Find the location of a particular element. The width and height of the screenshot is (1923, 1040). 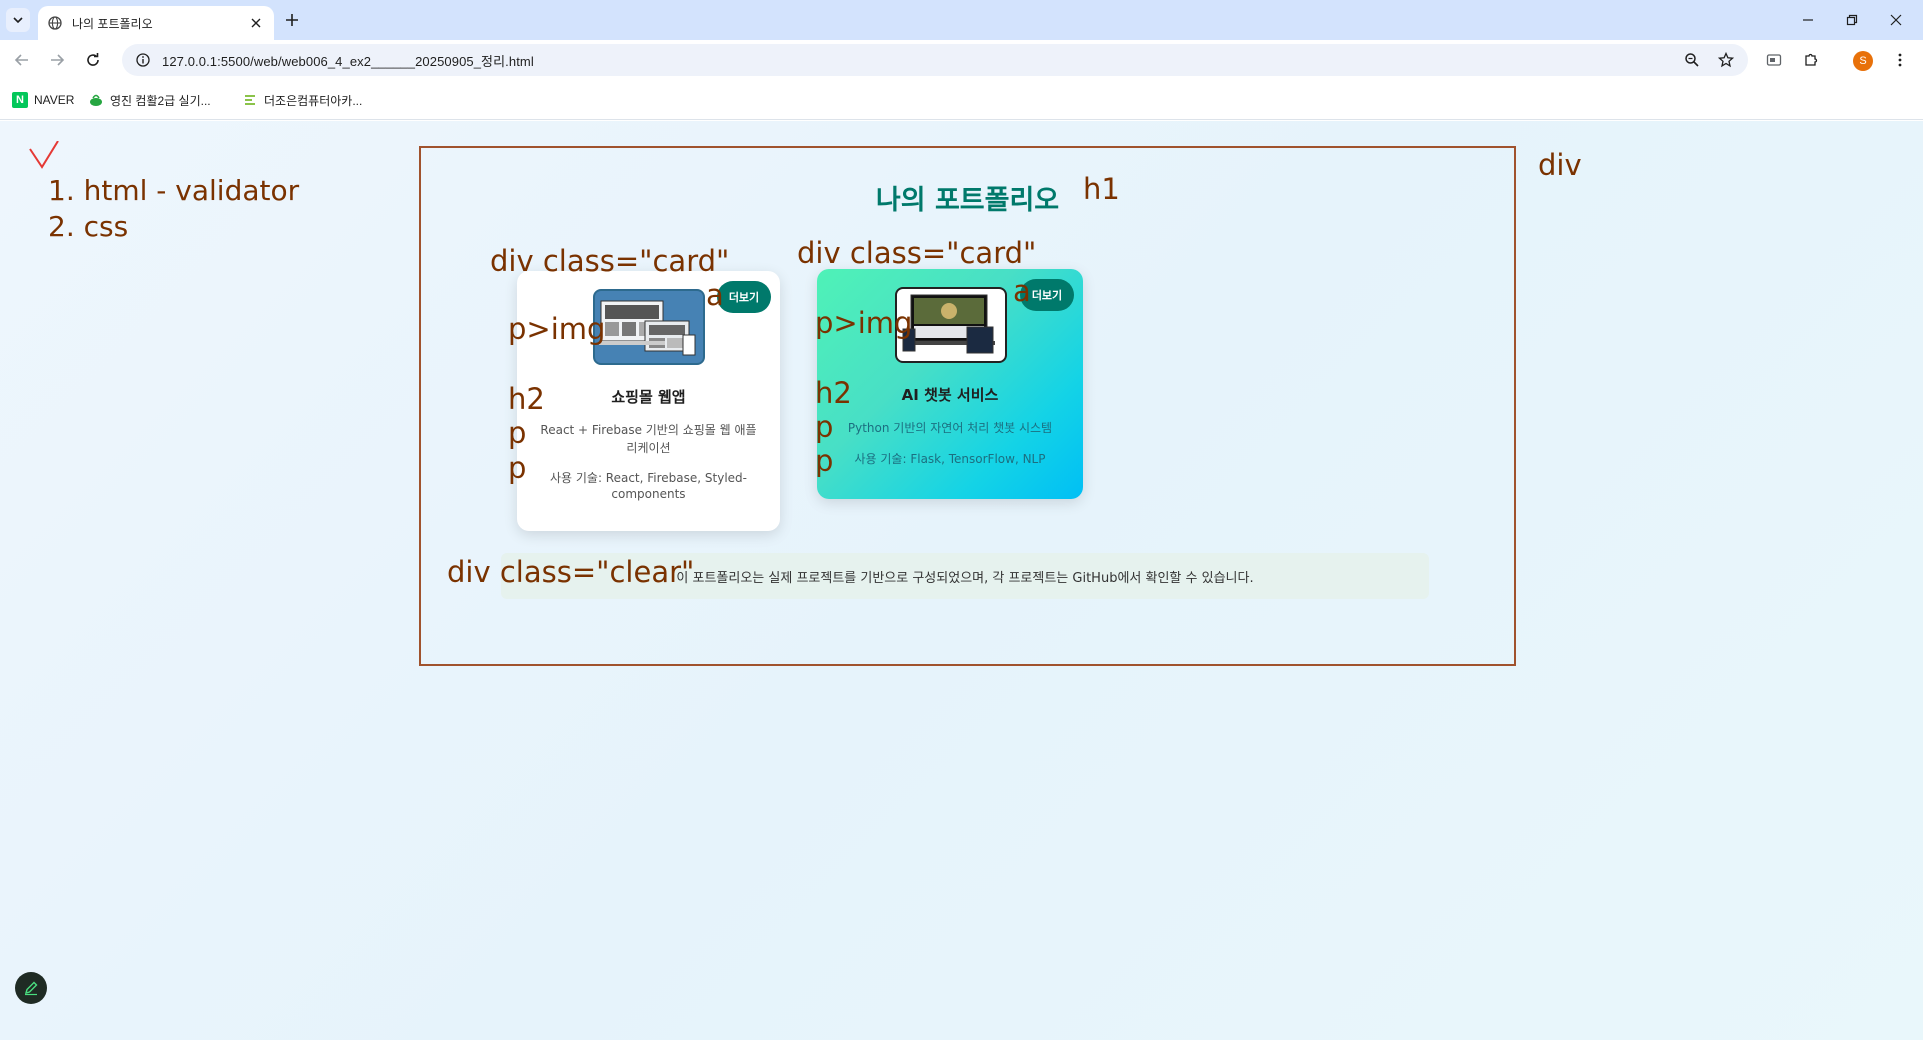

annotation-label: div class="clear" is located at coordinates (571, 572).